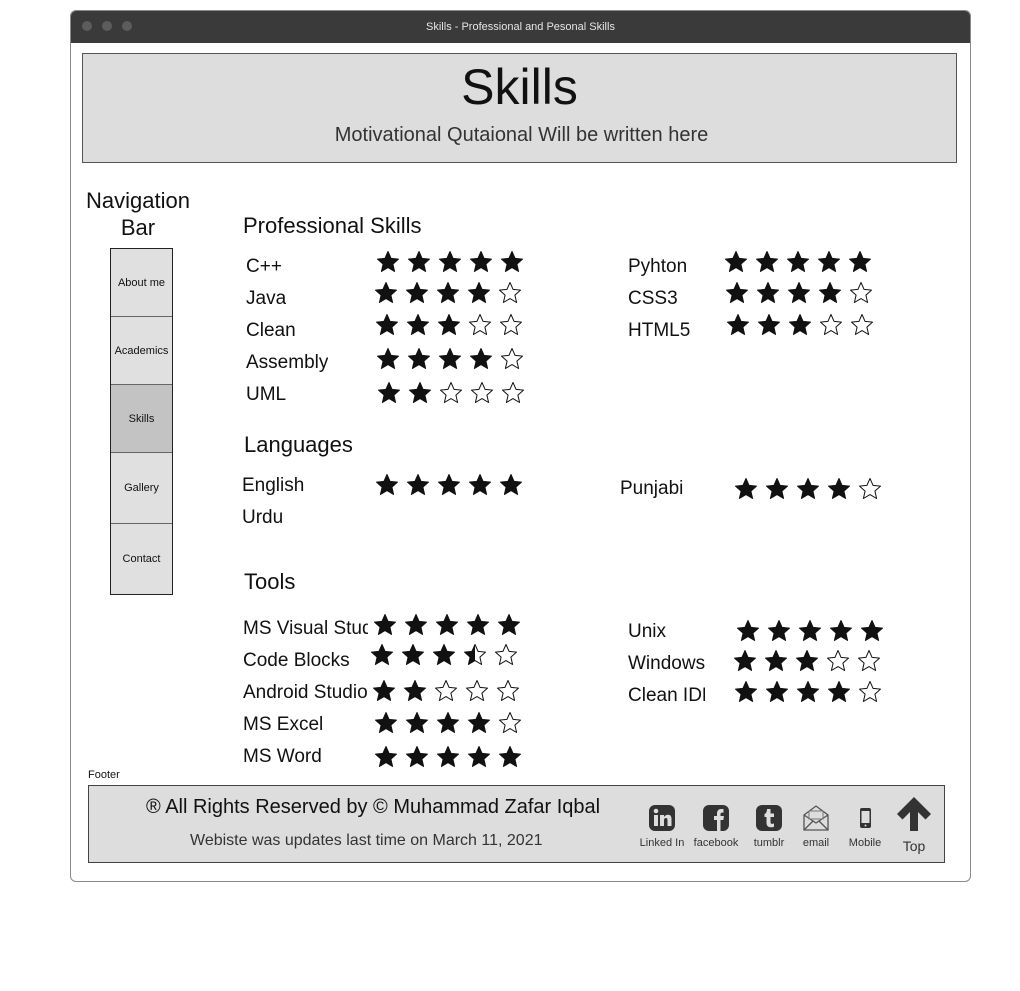  Describe the element at coordinates (769, 843) in the screenshot. I see `tumblr-label: tumblr` at that location.